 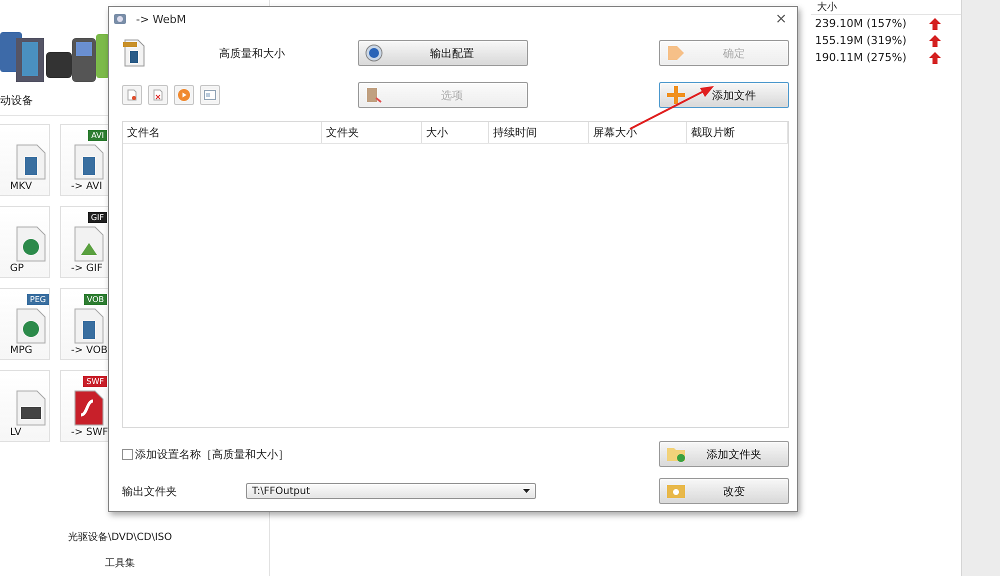 What do you see at coordinates (87, 269) in the screenshot?
I see `format-label: -> GIF` at bounding box center [87, 269].